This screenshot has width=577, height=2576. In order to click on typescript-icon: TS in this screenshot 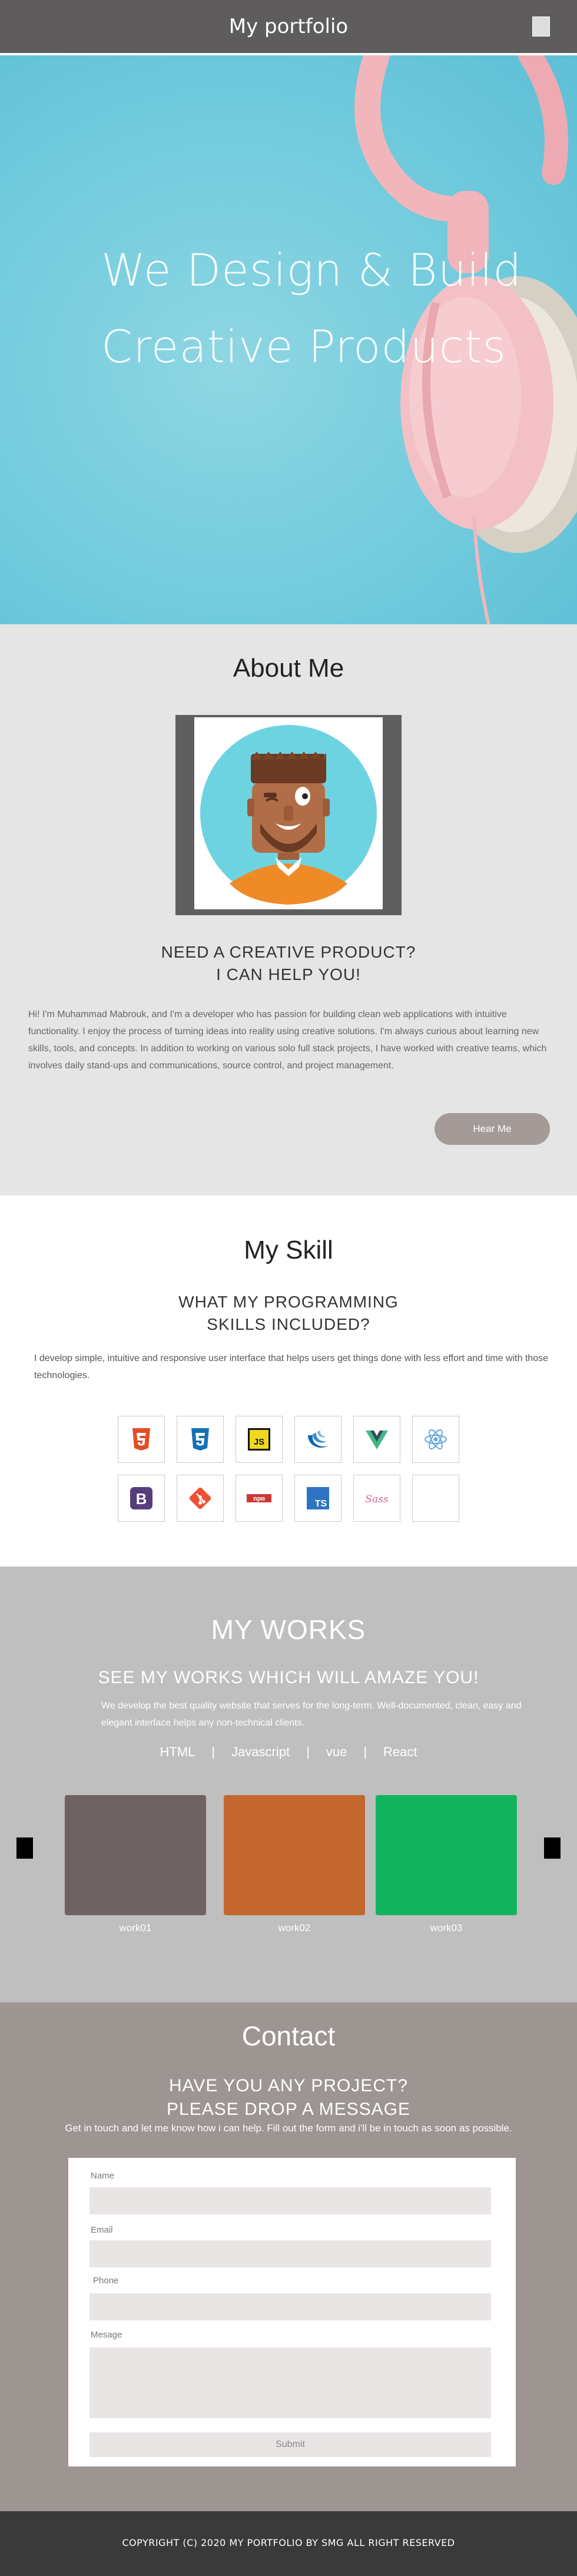, I will do `click(317, 1498)`.